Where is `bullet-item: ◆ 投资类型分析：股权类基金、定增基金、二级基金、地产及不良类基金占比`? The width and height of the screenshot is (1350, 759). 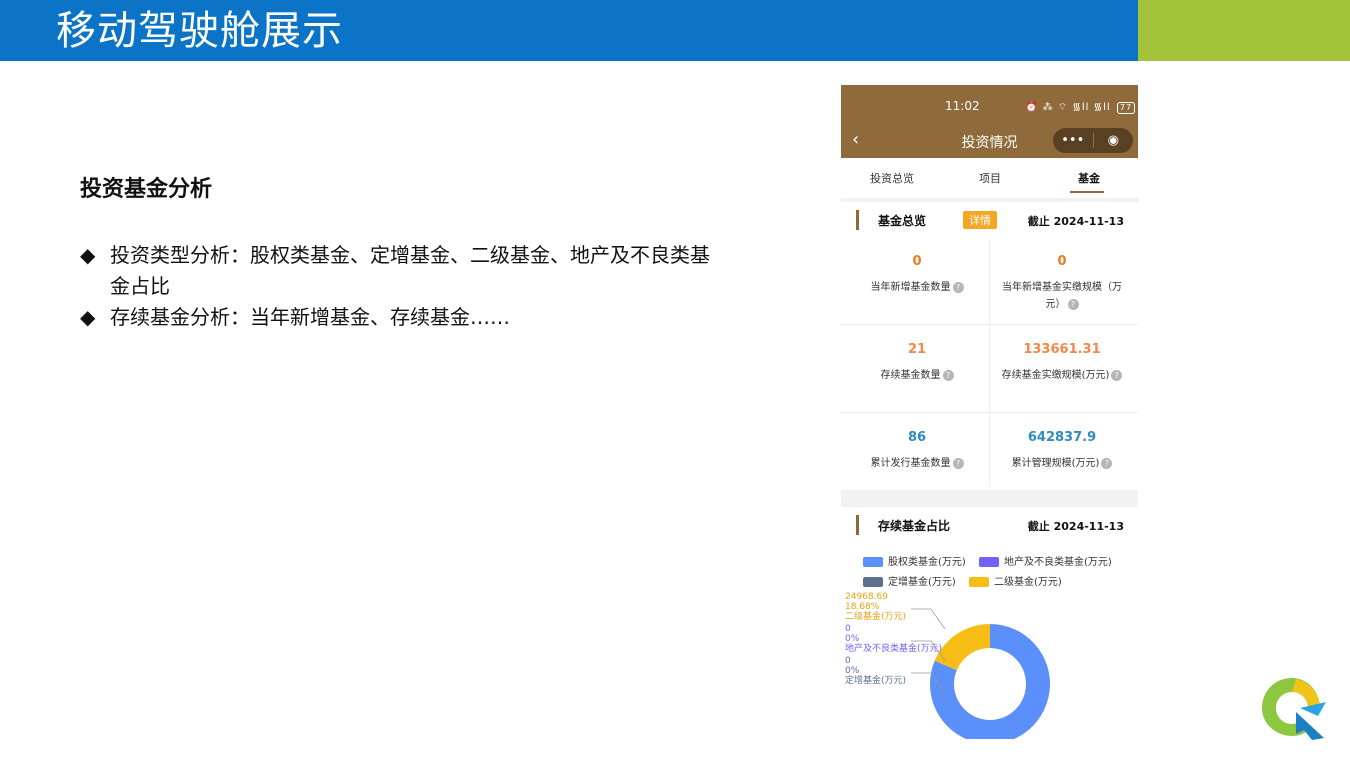 bullet-item: ◆ 投资类型分析：股权类基金、定增基金、二级基金、地产及不良类基金占比 is located at coordinates (400, 271).